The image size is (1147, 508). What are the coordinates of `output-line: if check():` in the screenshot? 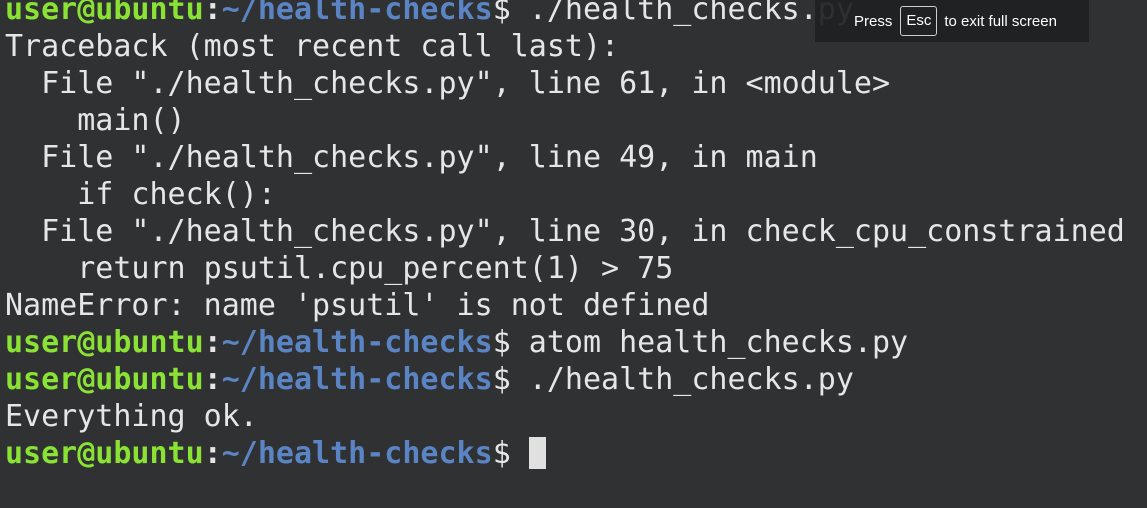 It's located at (140, 194).